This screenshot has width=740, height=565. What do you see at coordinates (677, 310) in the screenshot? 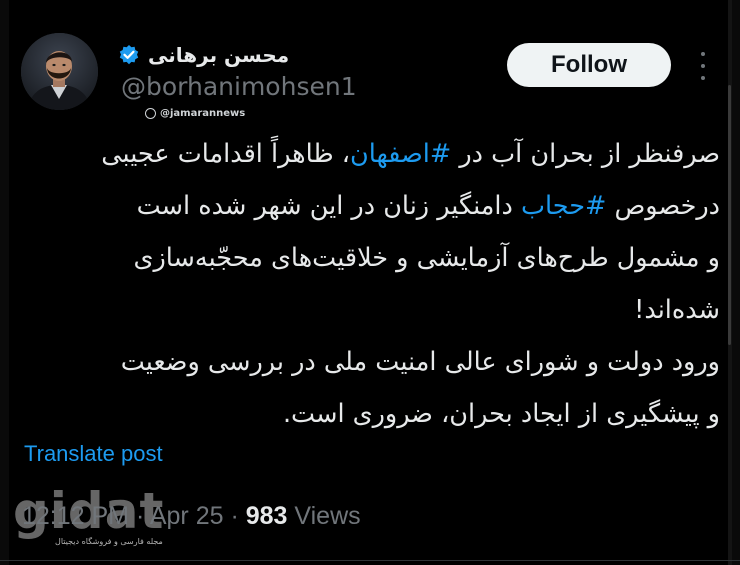
I see `tweet-text-segment: شده‌اند!` at bounding box center [677, 310].